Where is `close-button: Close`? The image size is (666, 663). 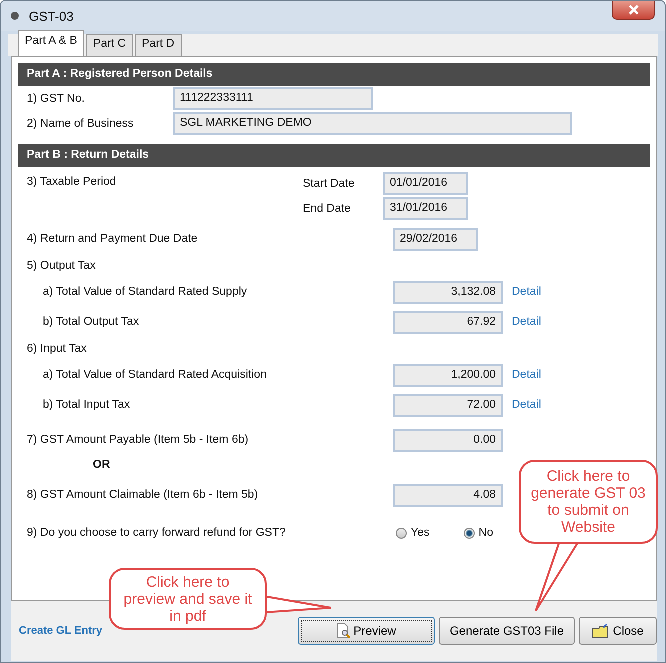 close-button: Close is located at coordinates (618, 631).